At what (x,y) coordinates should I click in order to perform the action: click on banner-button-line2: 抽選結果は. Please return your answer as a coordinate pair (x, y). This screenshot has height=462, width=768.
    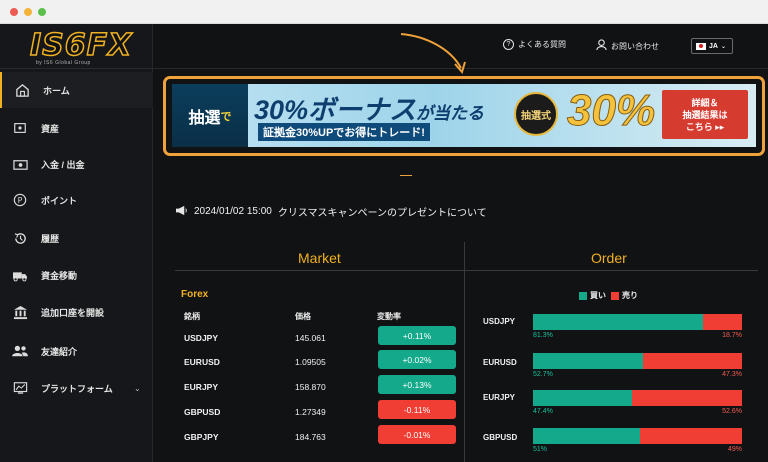
    Looking at the image, I should click on (705, 114).